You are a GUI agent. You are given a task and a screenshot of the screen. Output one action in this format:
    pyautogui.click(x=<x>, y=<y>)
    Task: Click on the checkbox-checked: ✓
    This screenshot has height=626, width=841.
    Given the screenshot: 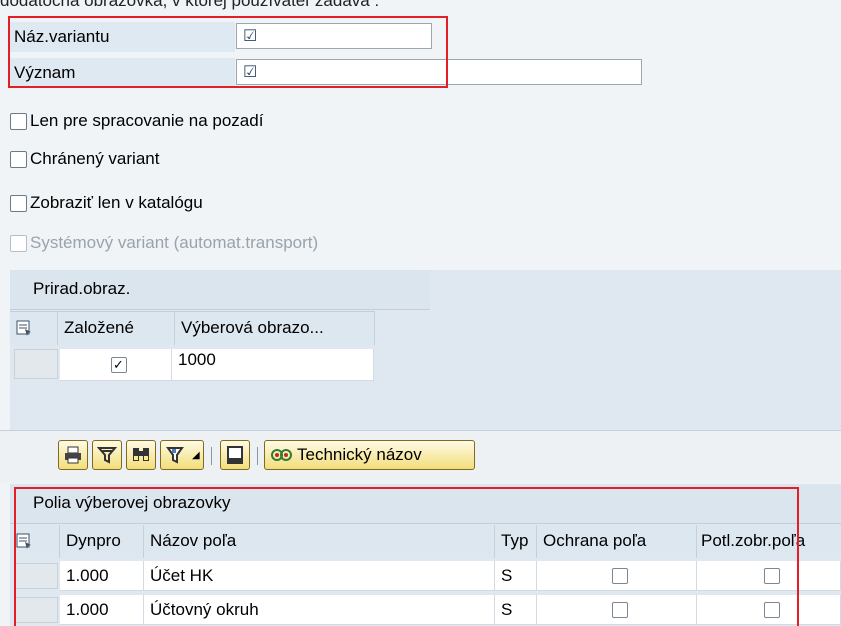 What is the action you would take?
    pyautogui.click(x=118, y=364)
    